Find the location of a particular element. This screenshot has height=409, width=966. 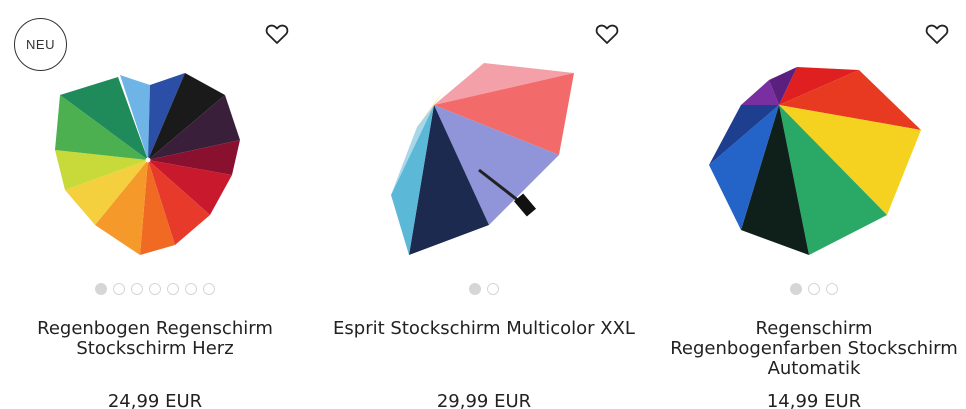

product-price: 14,99 EUR is located at coordinates (814, 400).